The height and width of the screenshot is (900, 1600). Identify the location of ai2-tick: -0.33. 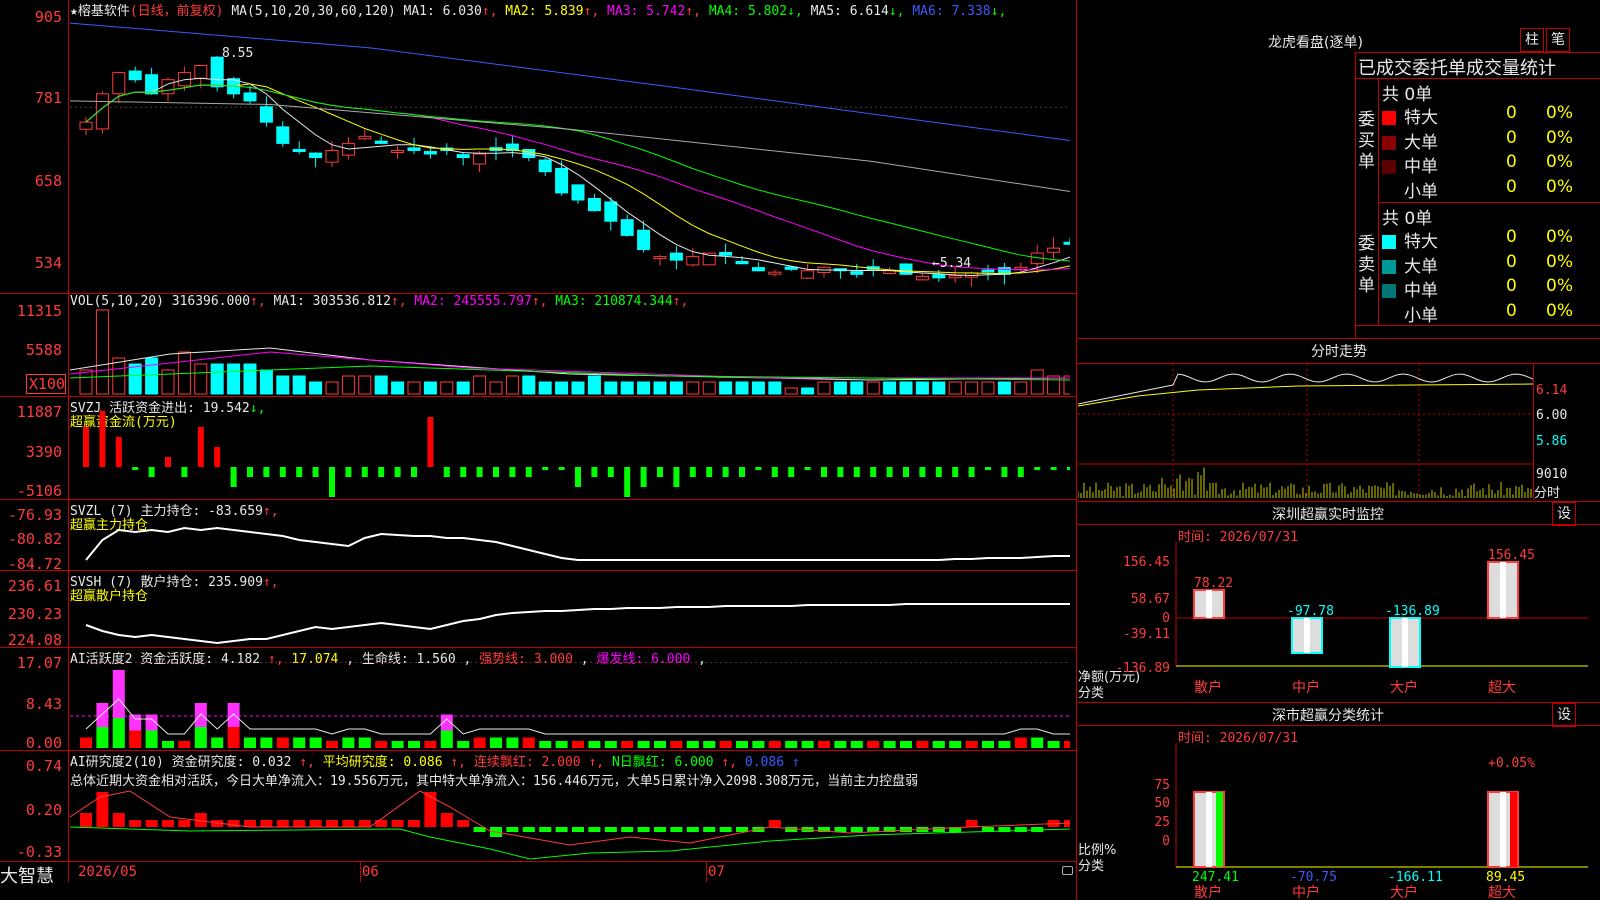
(39, 852).